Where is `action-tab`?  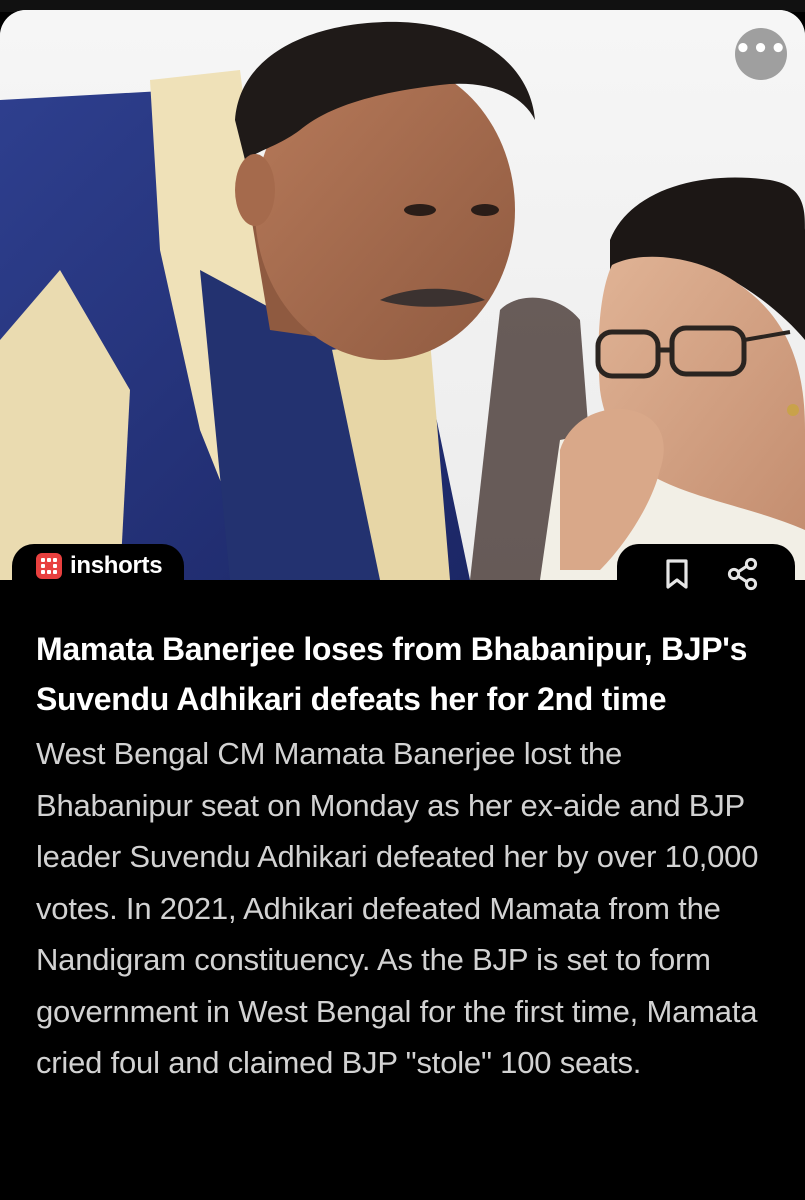 action-tab is located at coordinates (706, 567).